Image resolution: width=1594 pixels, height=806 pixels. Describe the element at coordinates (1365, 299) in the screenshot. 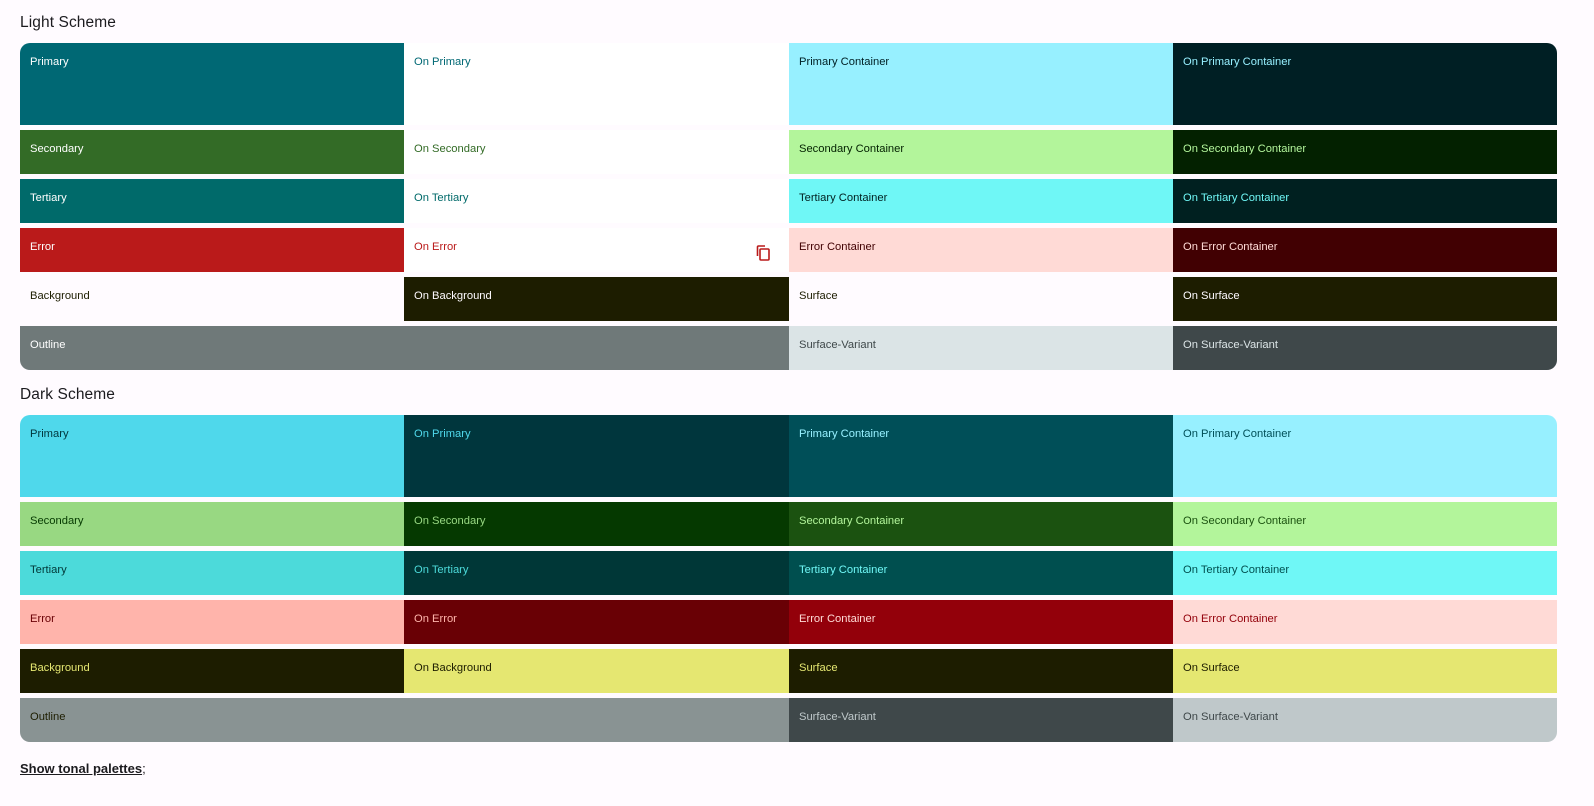

I see `light-swatch-on-surface: On Surface` at that location.